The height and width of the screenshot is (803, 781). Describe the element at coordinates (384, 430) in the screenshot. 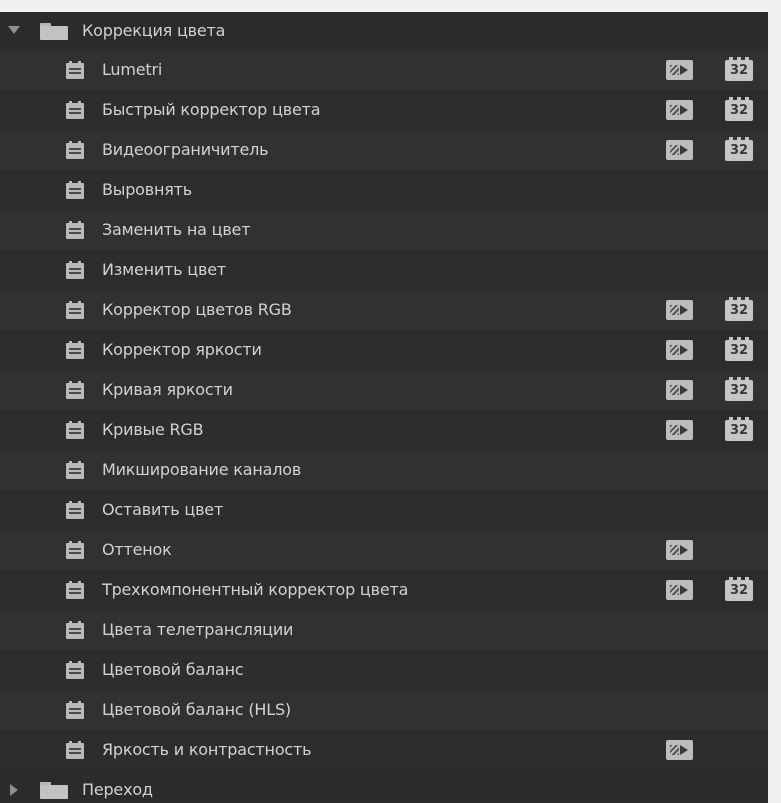

I see `effect-list-item: Кривые RGB 32` at that location.